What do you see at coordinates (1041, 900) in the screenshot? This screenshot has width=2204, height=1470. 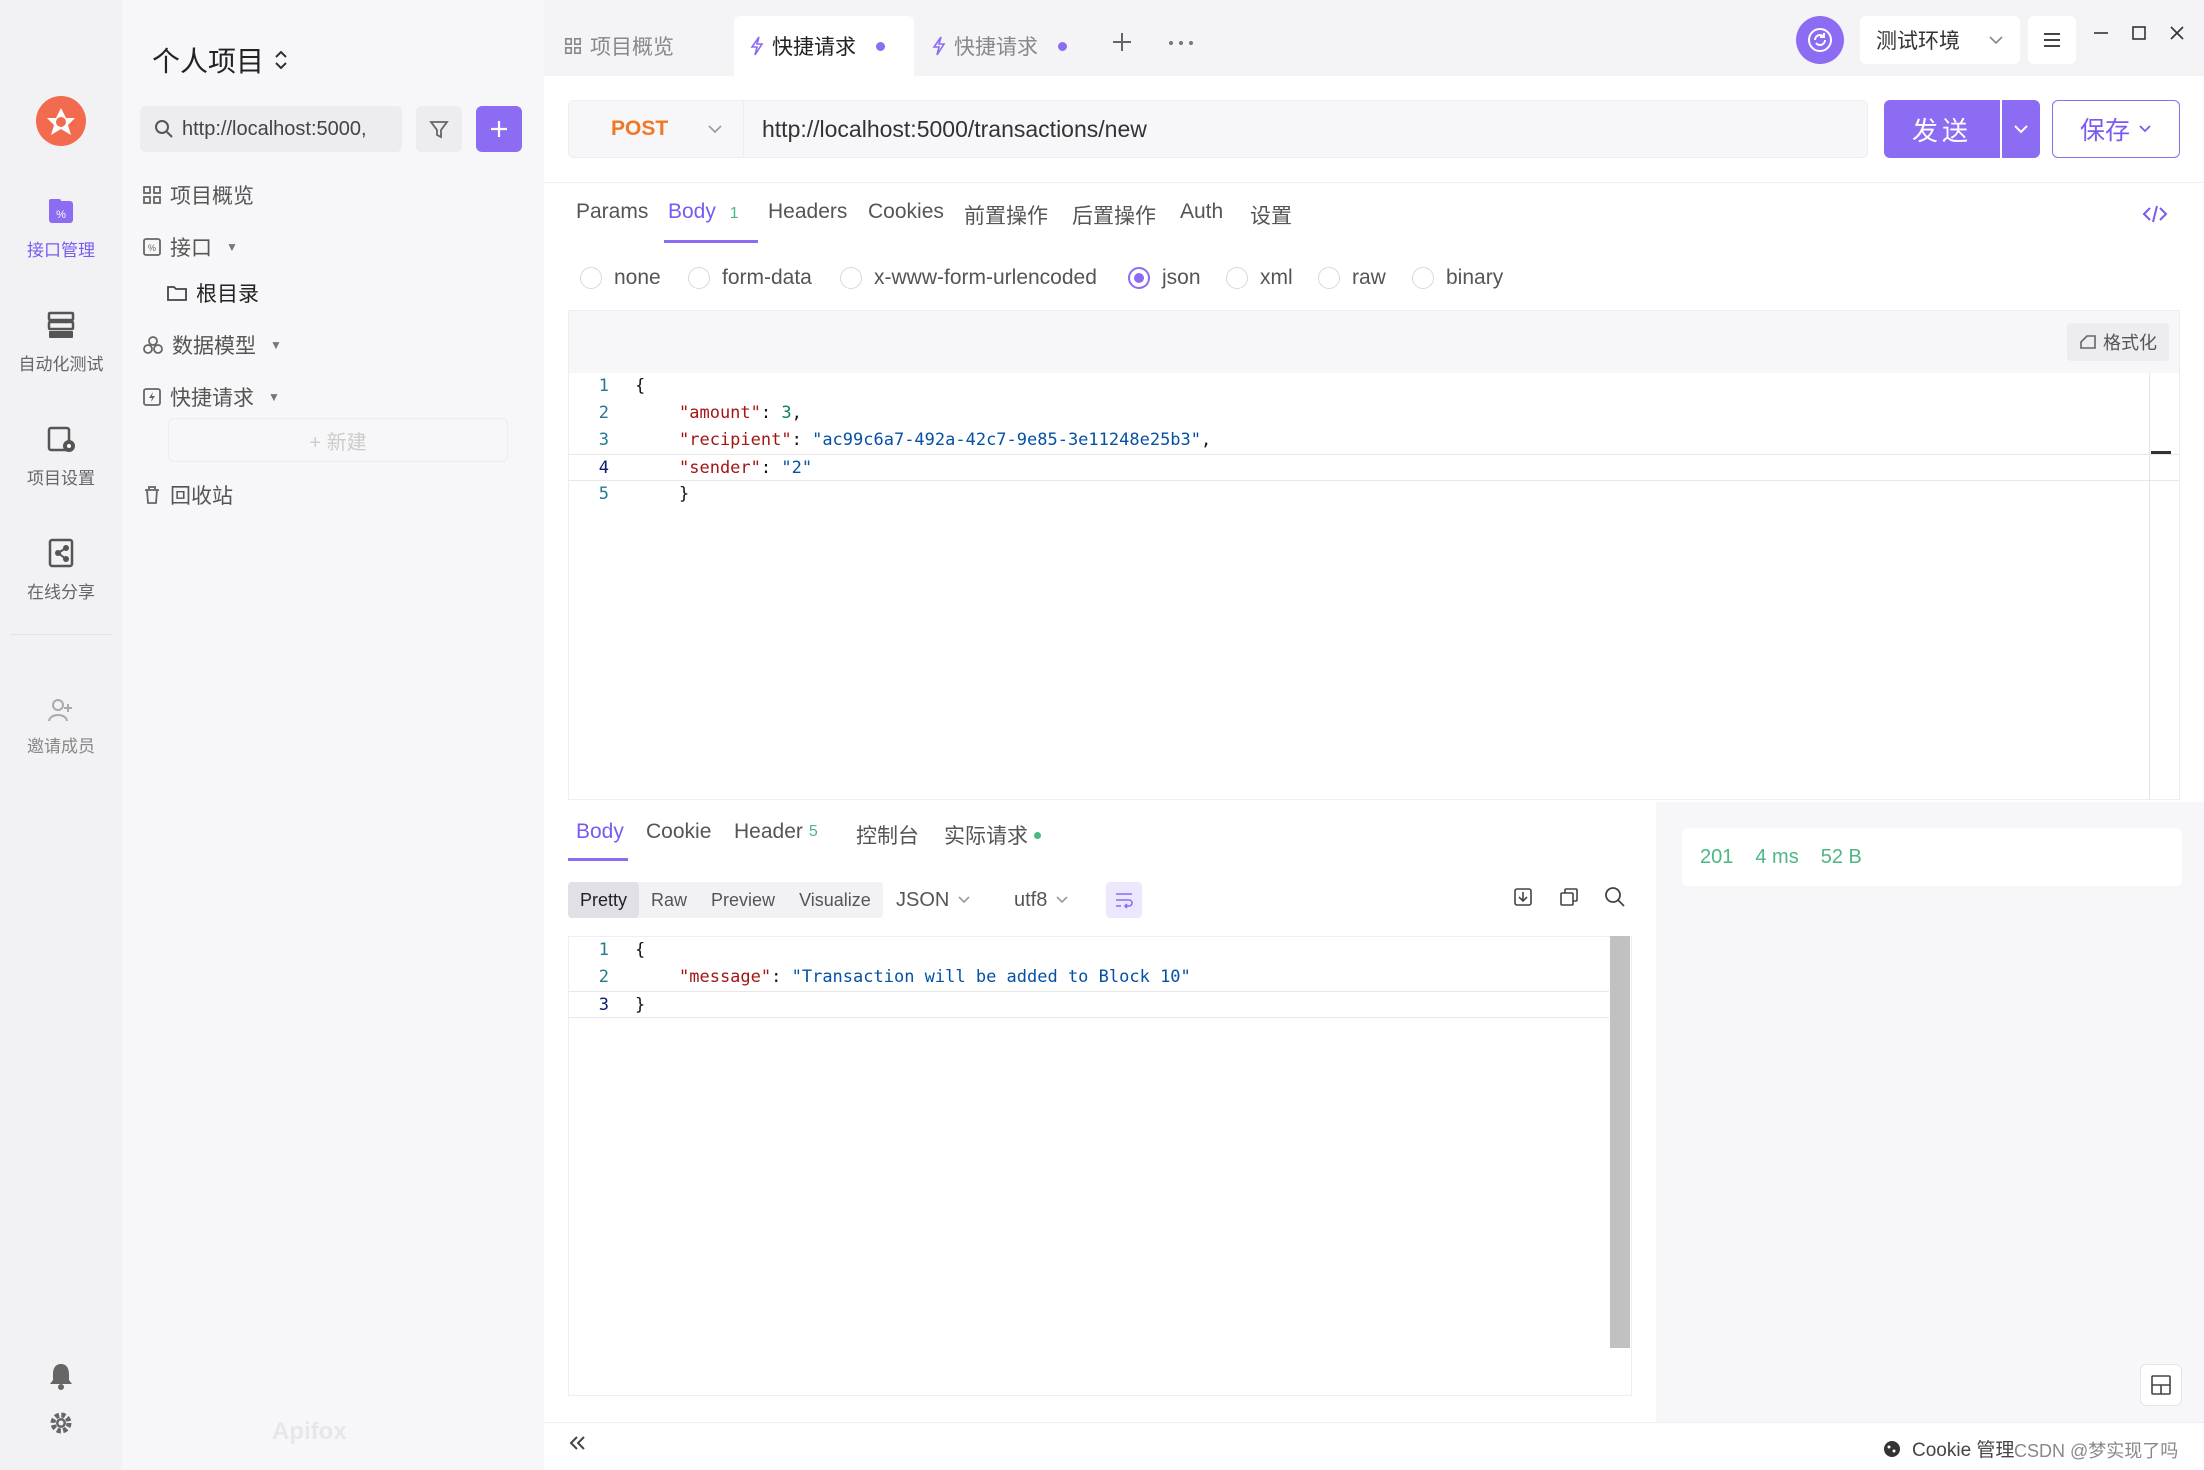 I see `encoding-select: utf8` at bounding box center [1041, 900].